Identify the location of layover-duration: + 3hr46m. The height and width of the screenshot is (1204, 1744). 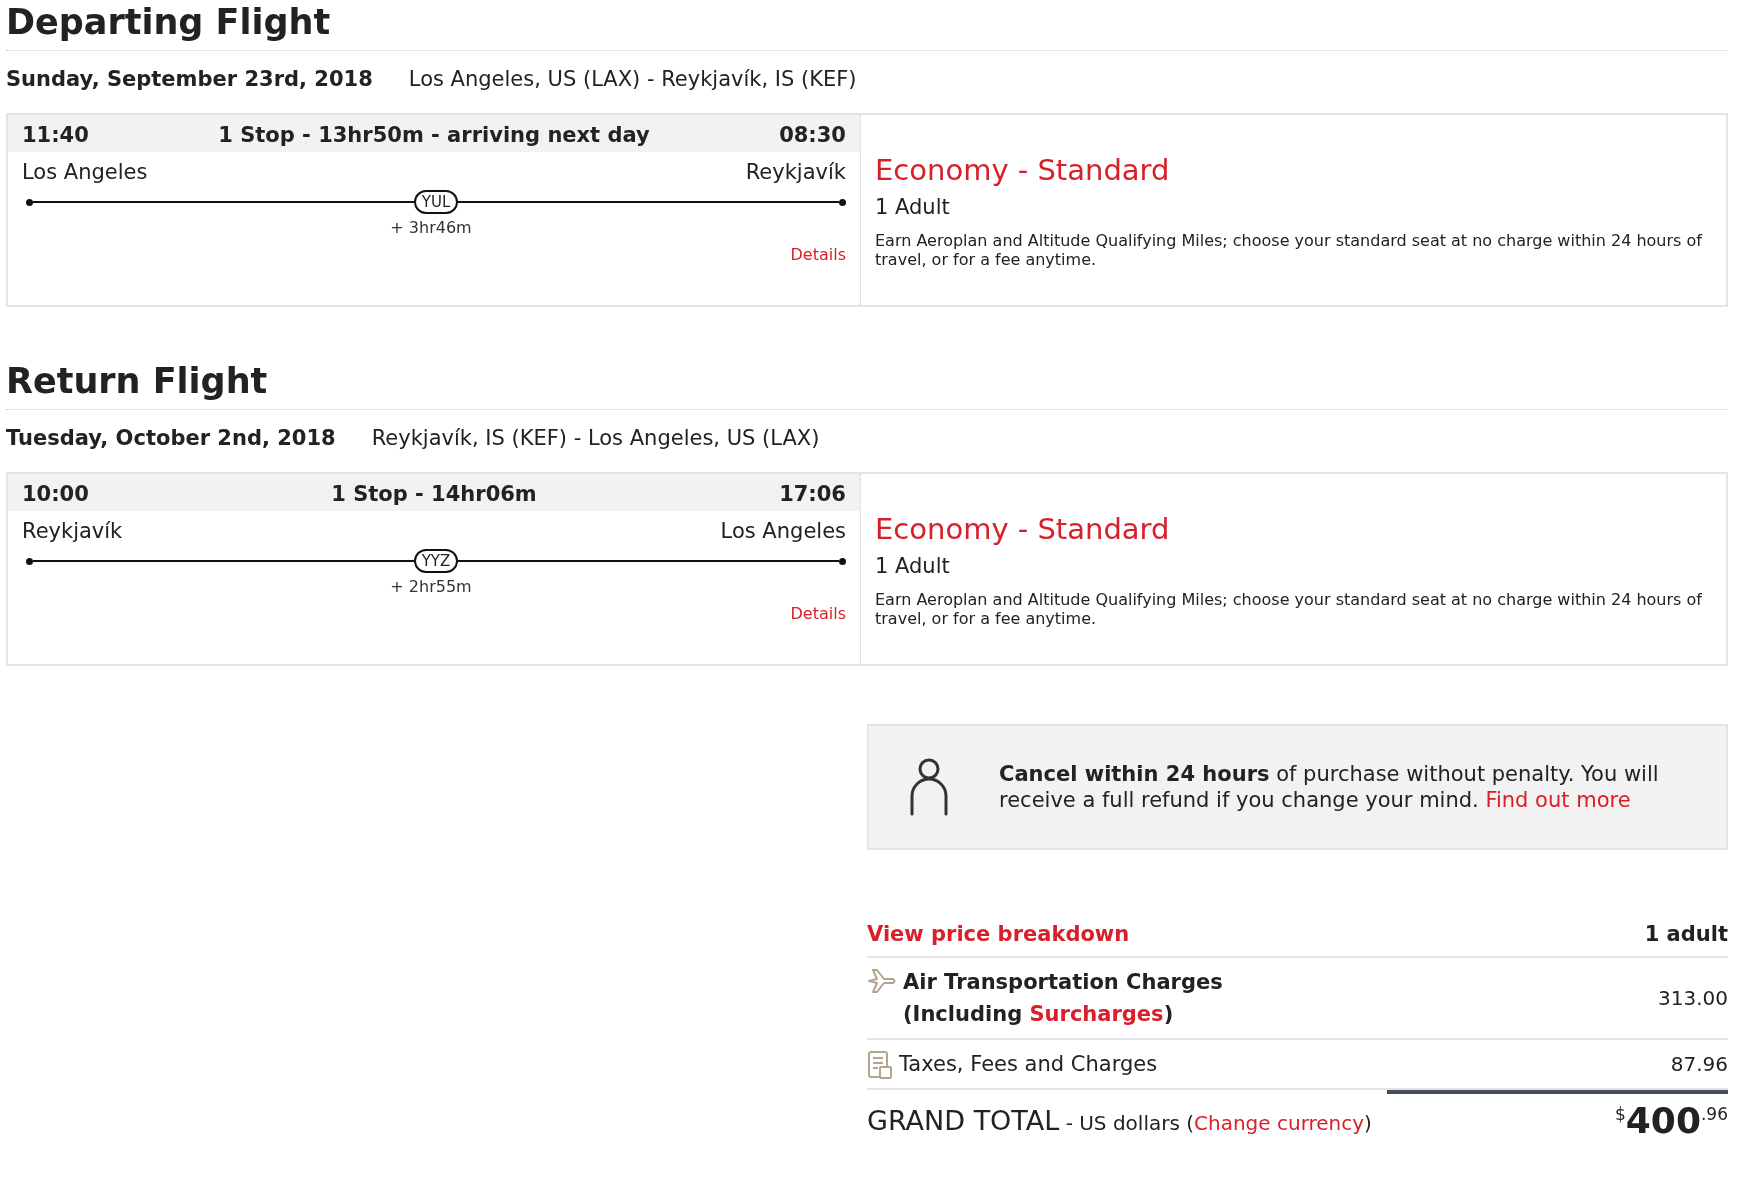
(431, 227).